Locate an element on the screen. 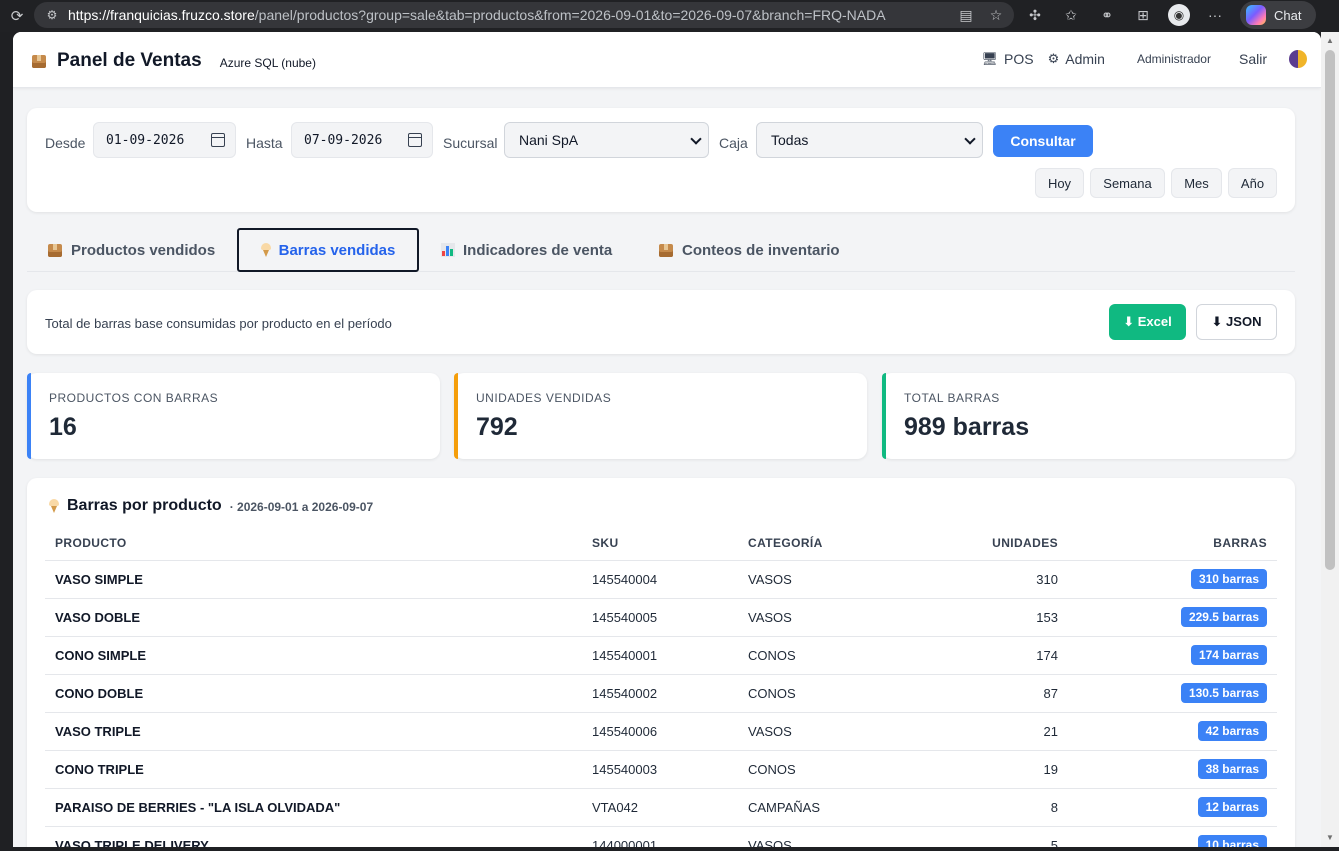 This screenshot has height=851, width=1339. gear-icon: ⚙ is located at coordinates (1053, 58).